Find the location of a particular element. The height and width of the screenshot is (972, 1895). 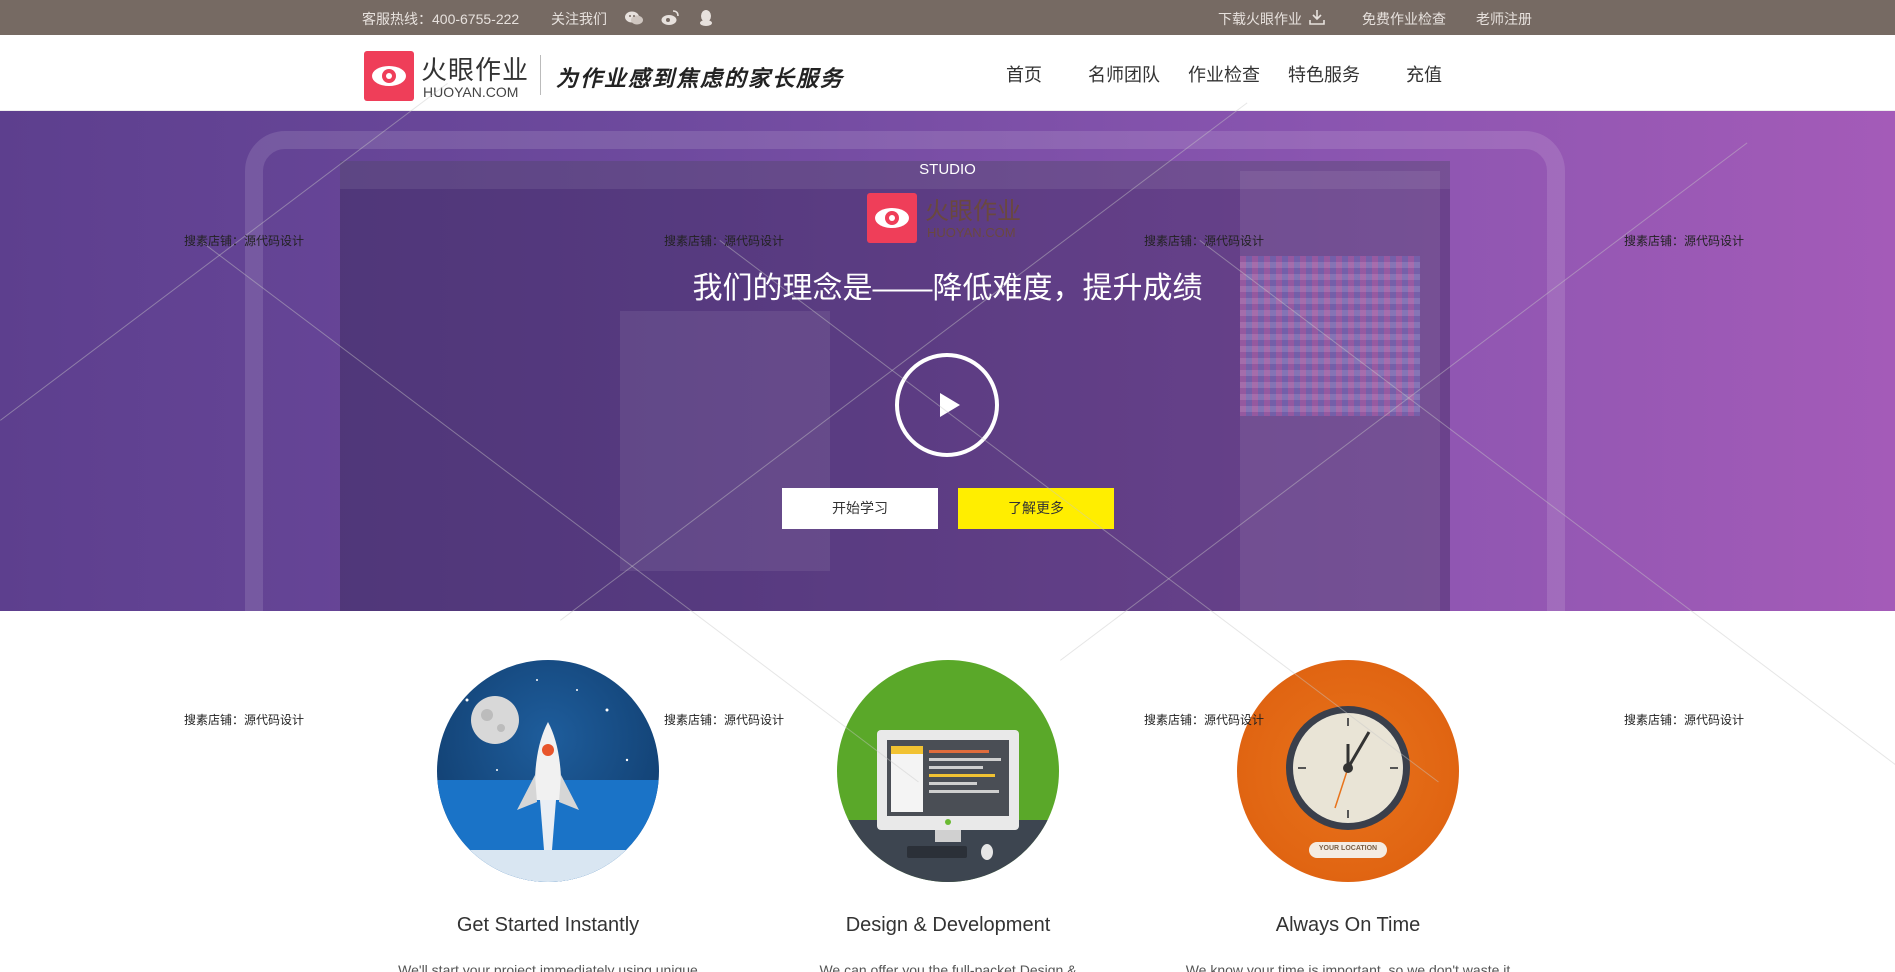

play-button is located at coordinates (947, 405).